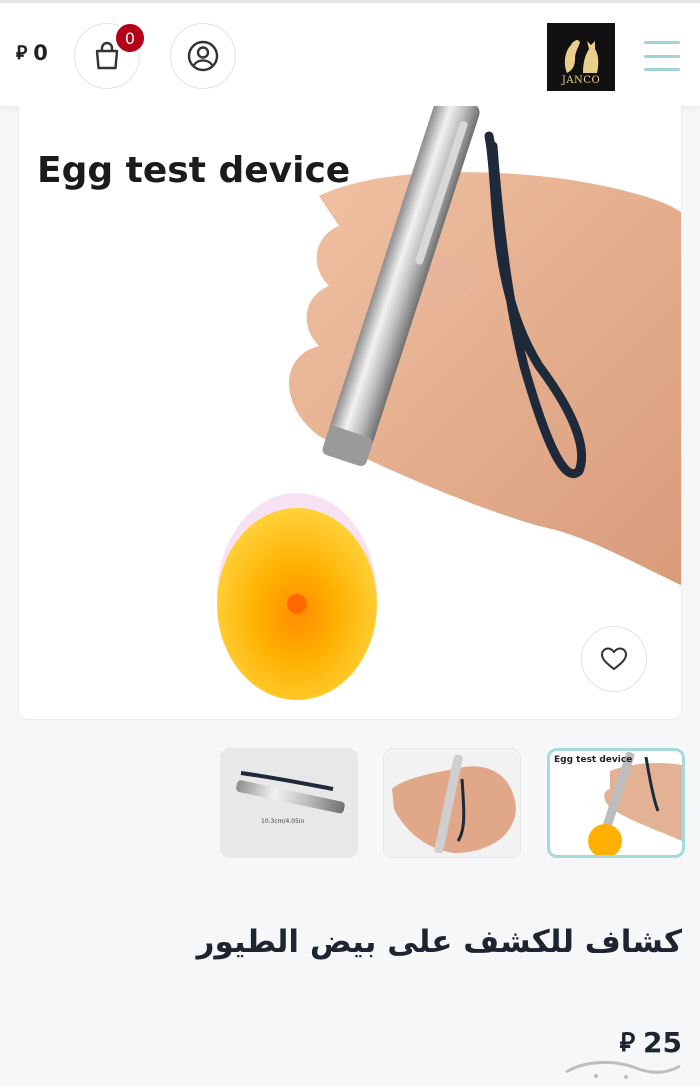 The width and height of the screenshot is (700, 1086). Describe the element at coordinates (593, 760) in the screenshot. I see `thumbnail-1-caption: Egg test device` at that location.